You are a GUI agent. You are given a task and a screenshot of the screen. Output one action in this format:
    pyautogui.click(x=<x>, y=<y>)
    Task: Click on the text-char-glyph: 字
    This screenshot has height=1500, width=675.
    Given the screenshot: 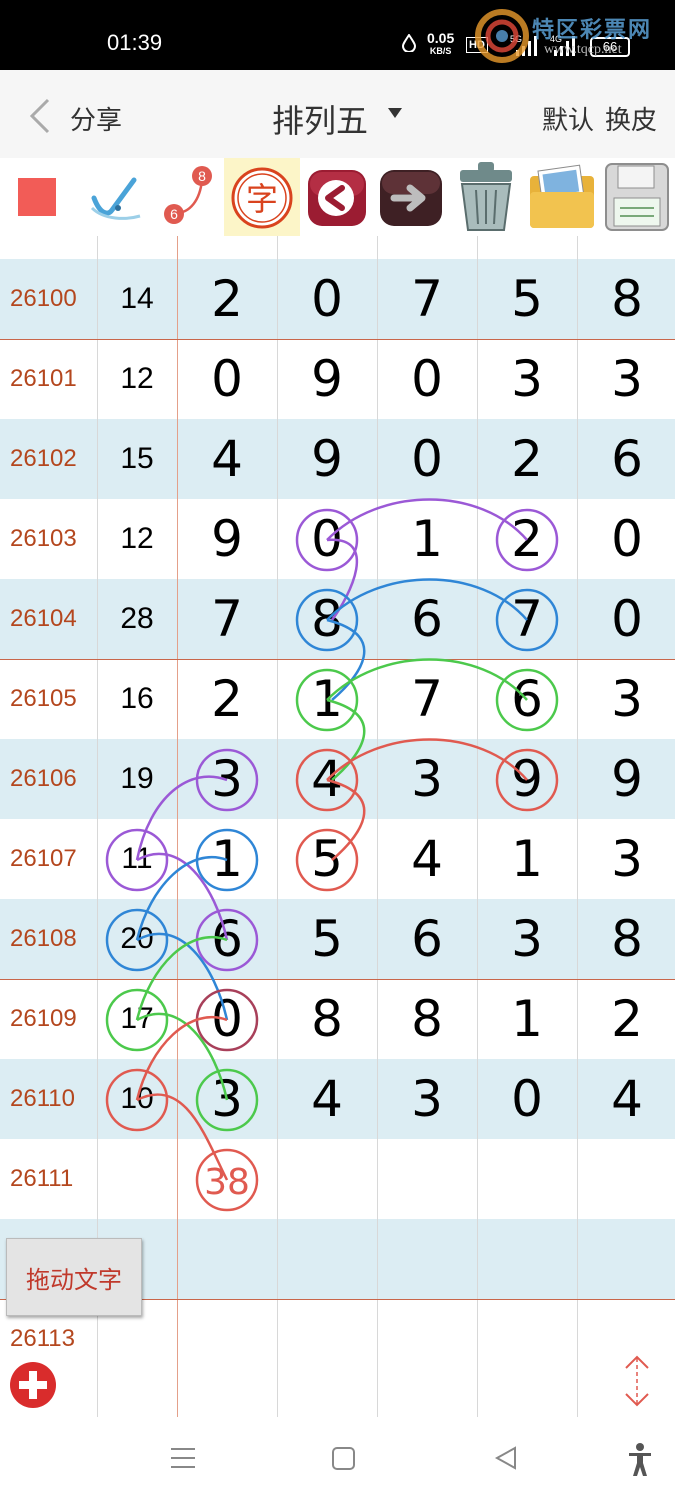 What is the action you would take?
    pyautogui.click(x=262, y=199)
    